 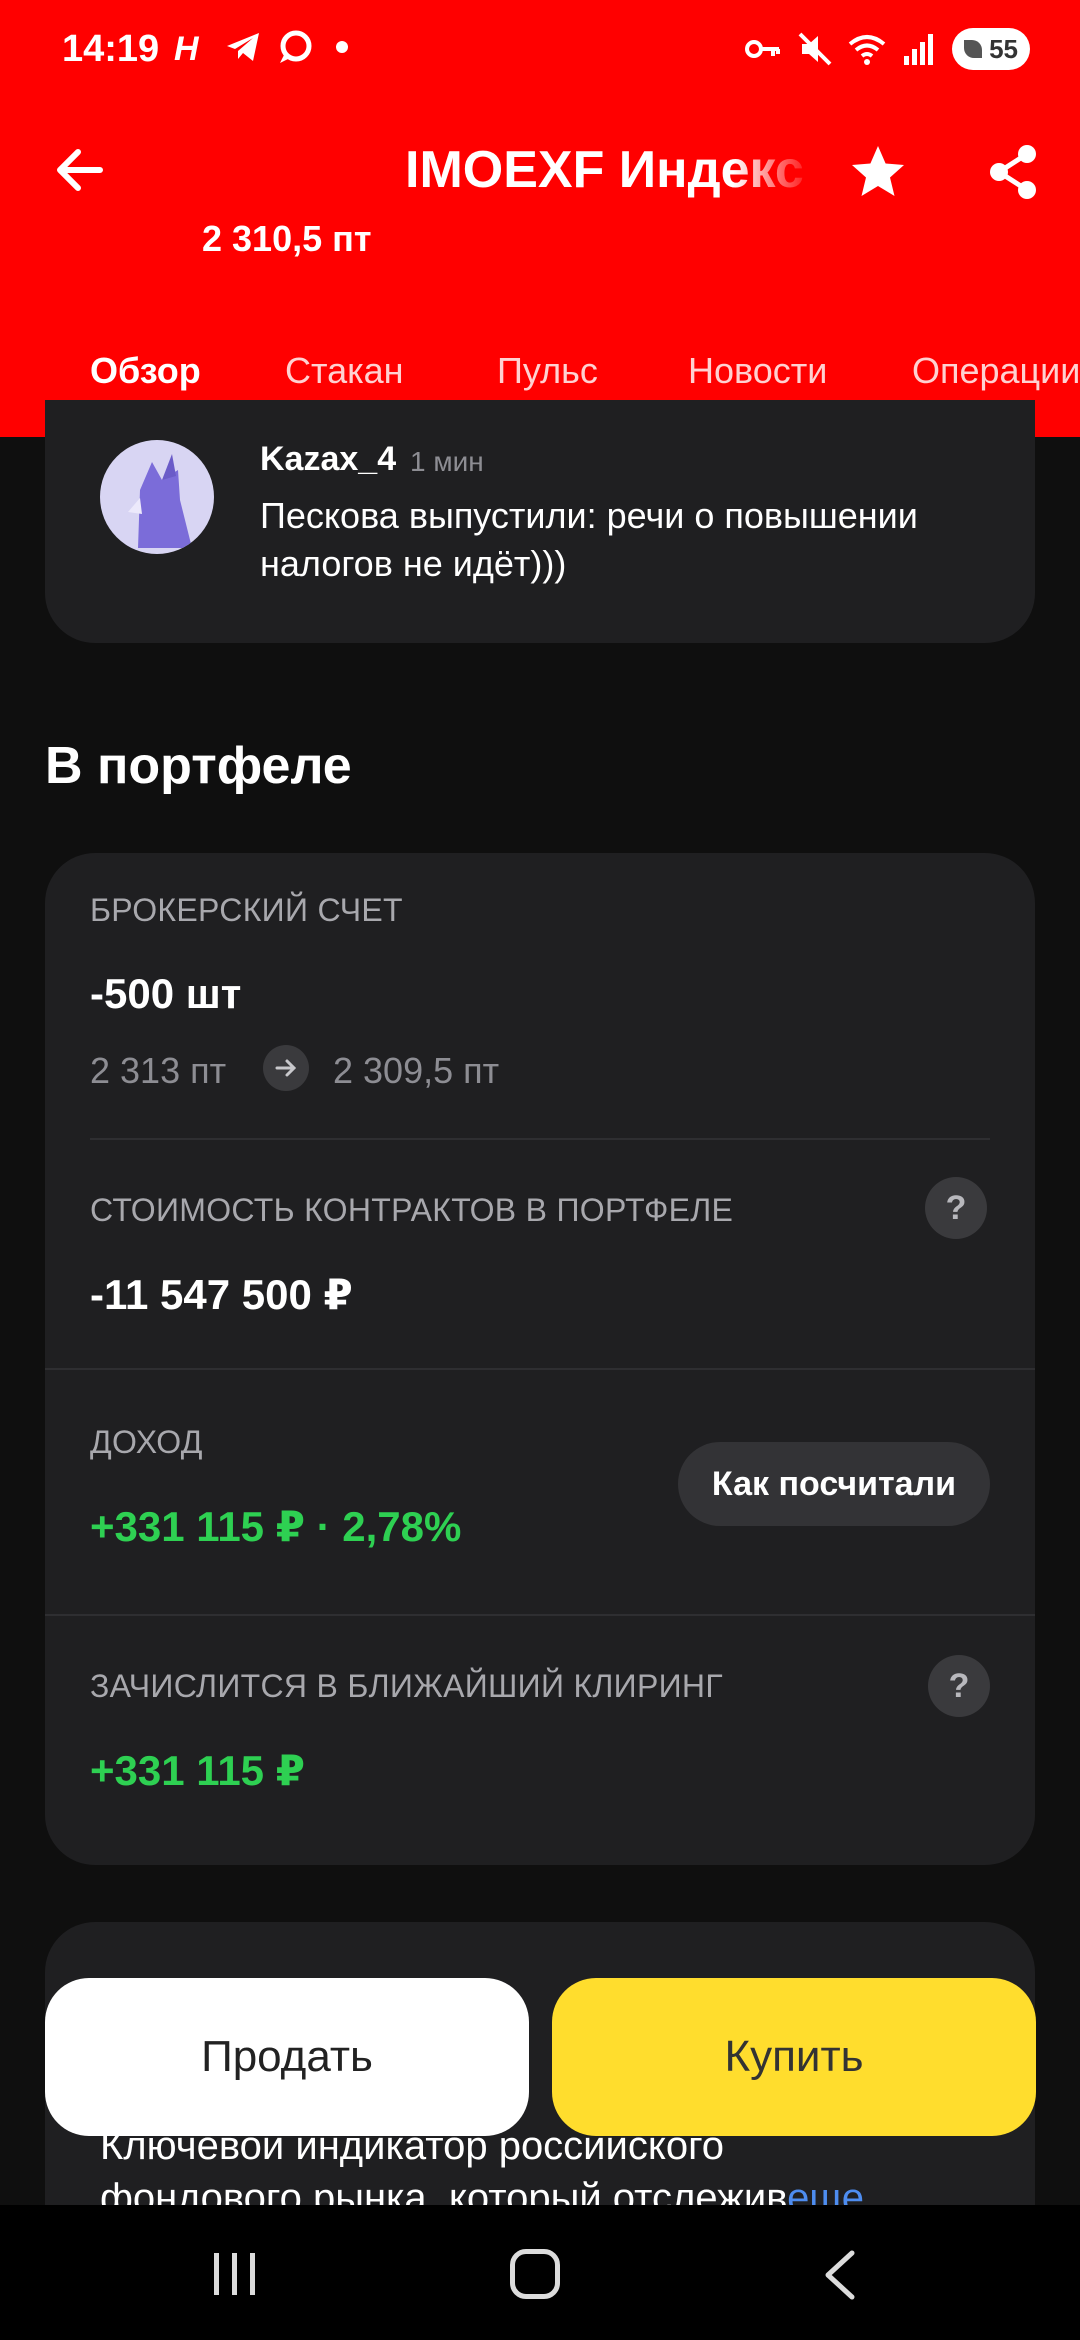 I want to click on status-time: 14:19, so click(x=111, y=49).